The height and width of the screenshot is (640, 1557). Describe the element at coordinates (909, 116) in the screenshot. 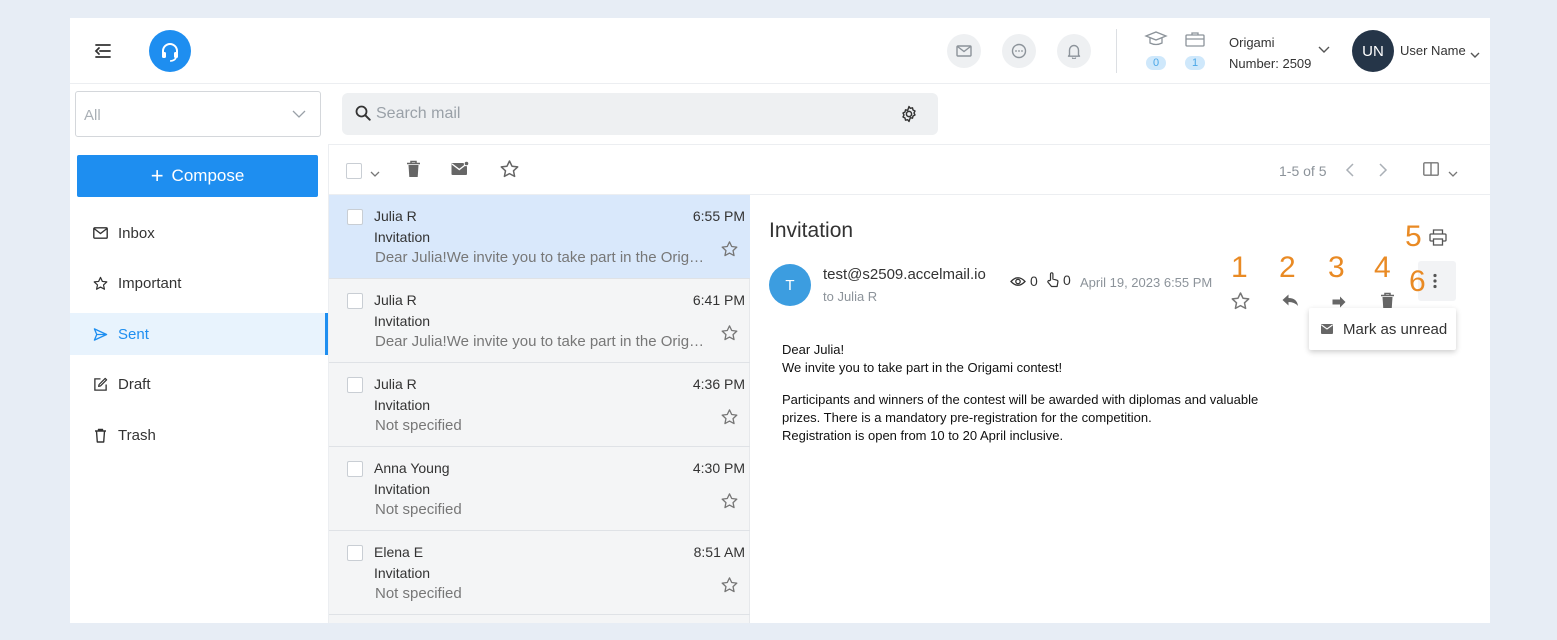

I see `gear-icon` at that location.